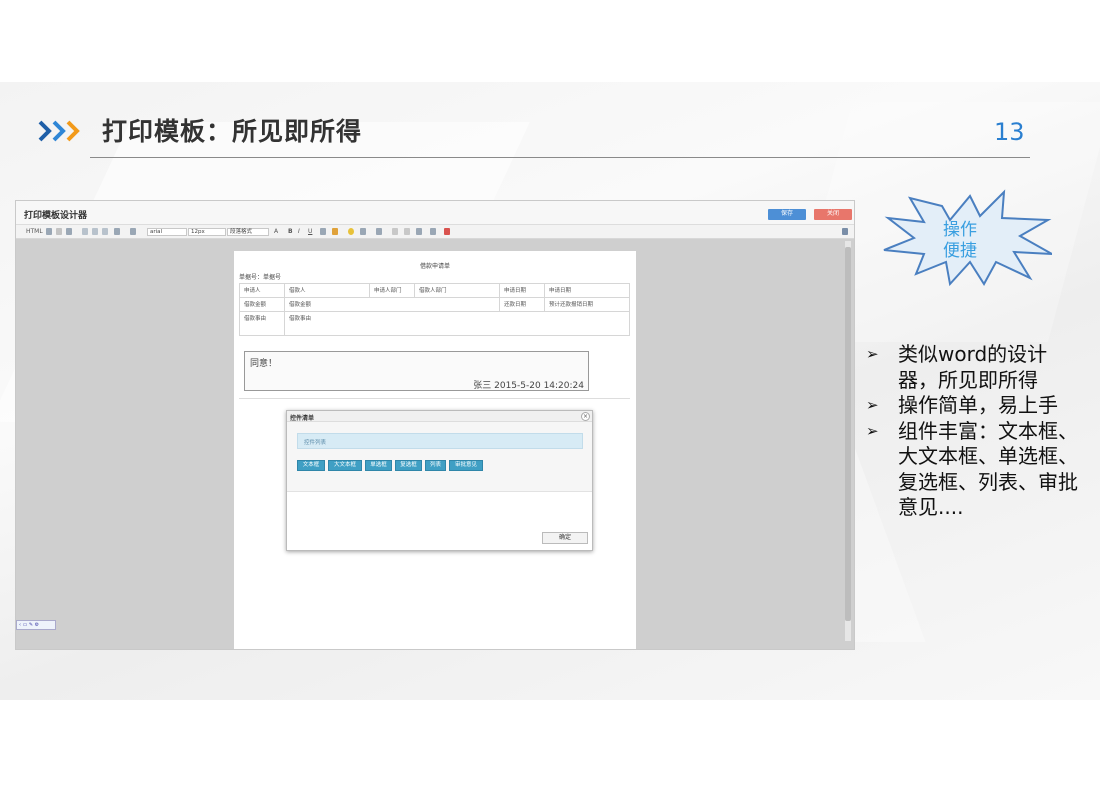 This screenshot has width=1100, height=800. I want to click on bullet-item: ➢ 类似word的设计器，所见即所得, so click(976, 367).